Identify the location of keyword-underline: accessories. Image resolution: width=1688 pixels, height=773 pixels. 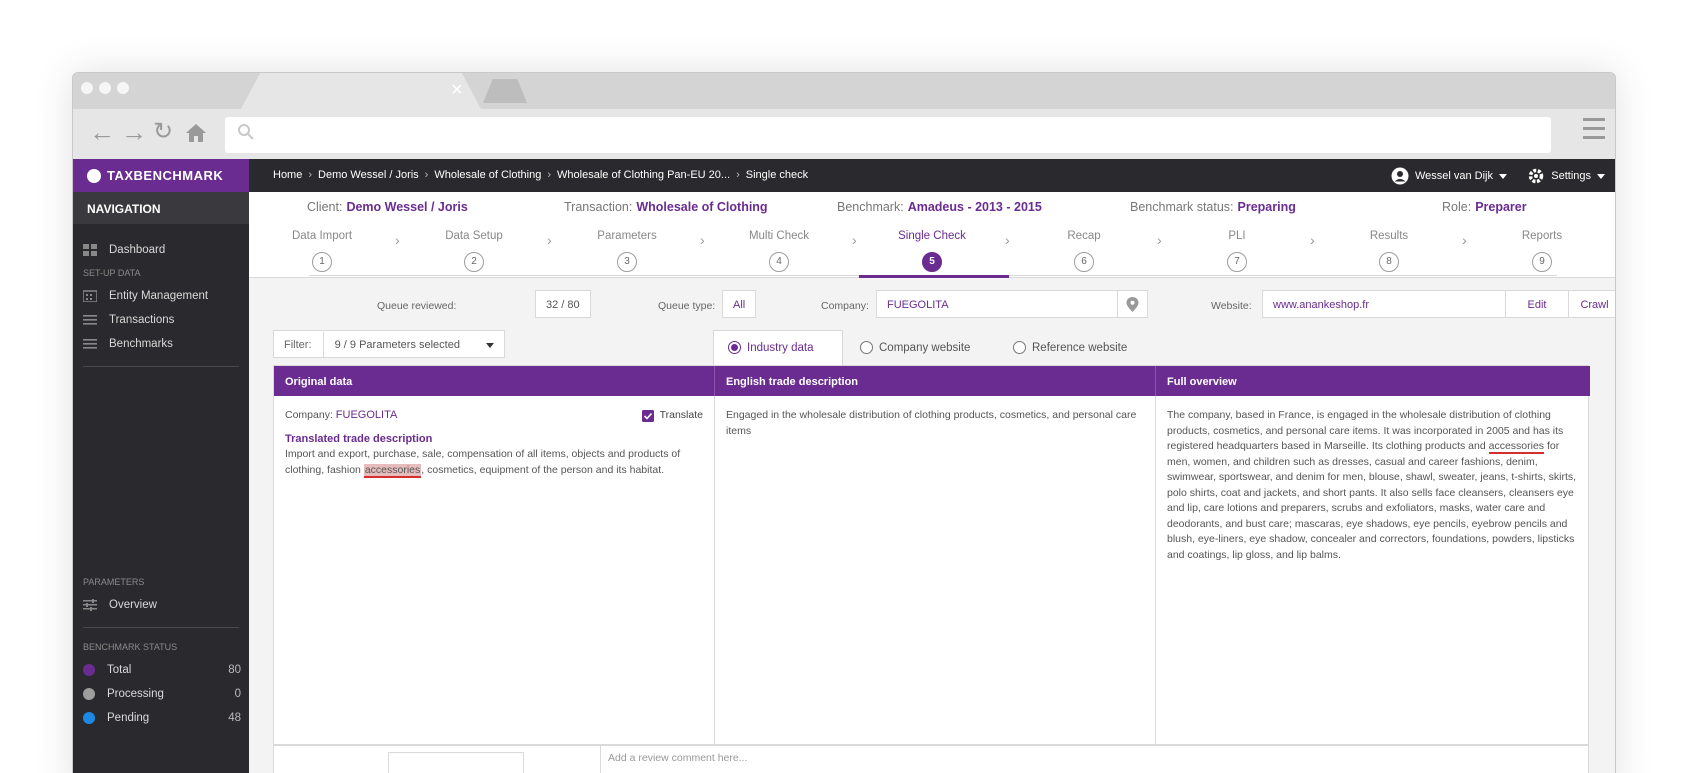
(1516, 447).